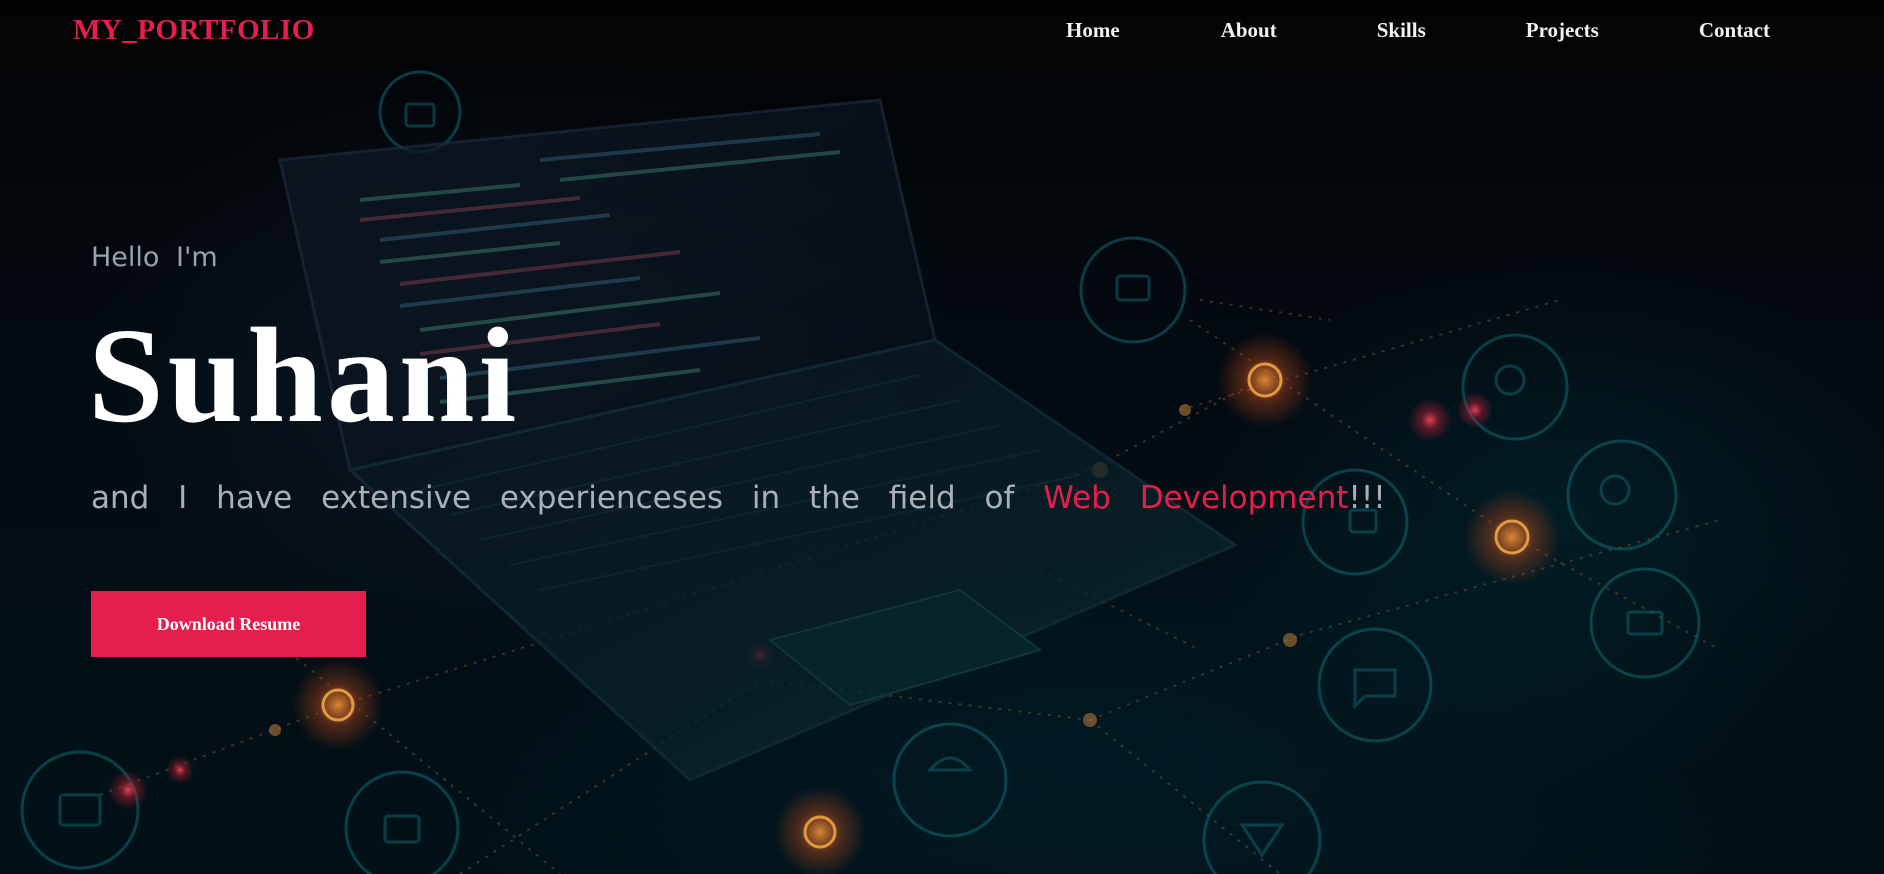 This screenshot has height=874, width=1884. I want to click on nav-link-skills: Skills, so click(1401, 30).